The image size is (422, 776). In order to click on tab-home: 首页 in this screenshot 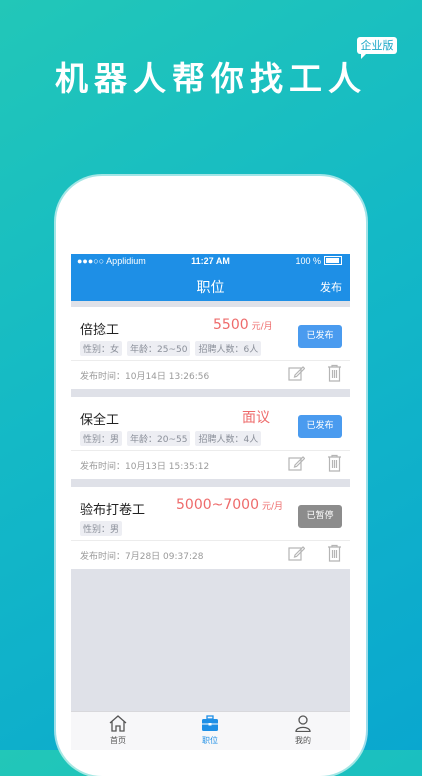, I will do `click(118, 730)`.